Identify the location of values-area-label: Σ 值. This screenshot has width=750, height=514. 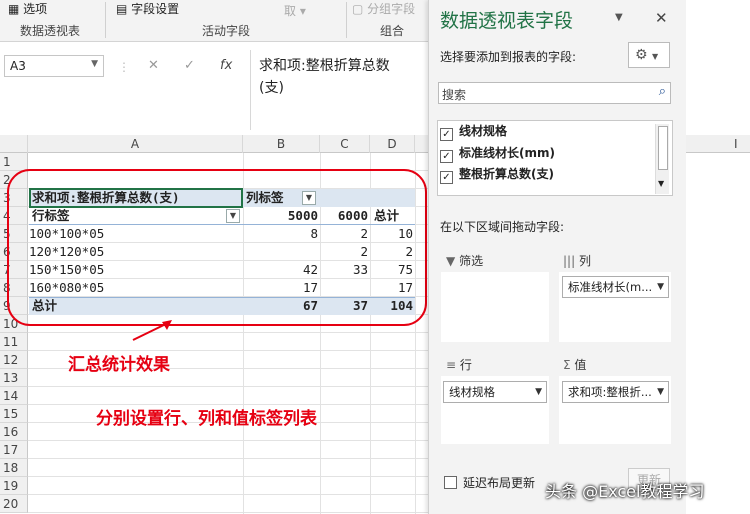
(574, 364).